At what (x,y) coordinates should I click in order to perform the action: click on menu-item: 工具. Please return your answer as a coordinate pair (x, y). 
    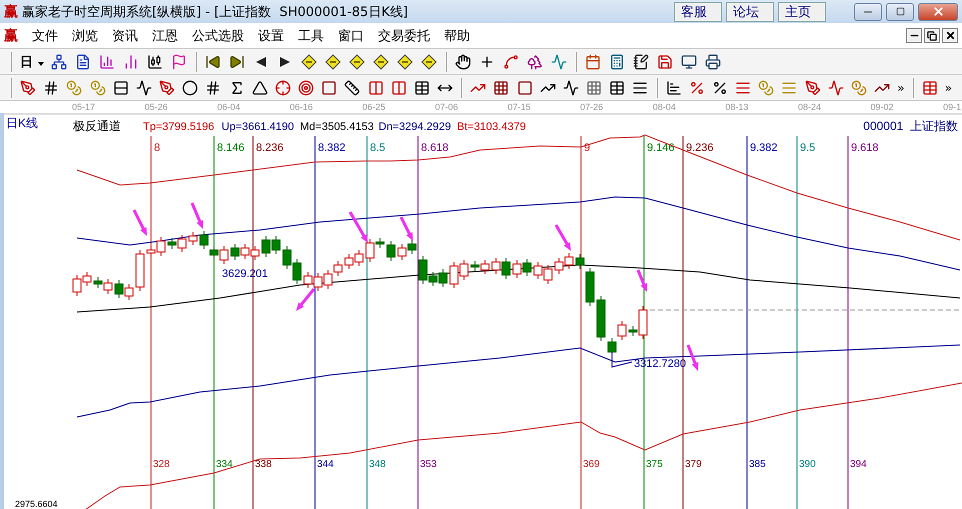
    Looking at the image, I should click on (311, 35).